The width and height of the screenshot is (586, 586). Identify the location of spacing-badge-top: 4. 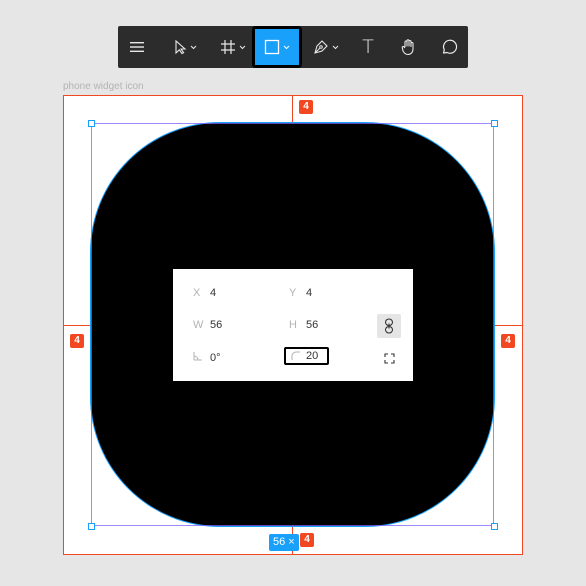
(306, 107).